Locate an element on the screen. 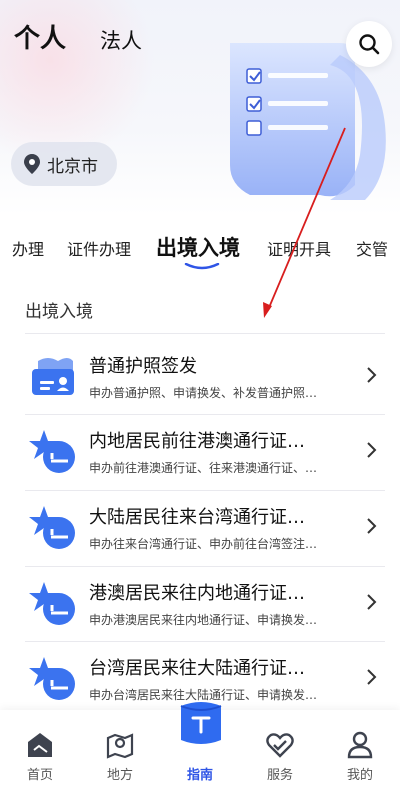 This screenshot has height=793, width=400. nav-home: 首页 is located at coordinates (40, 751).